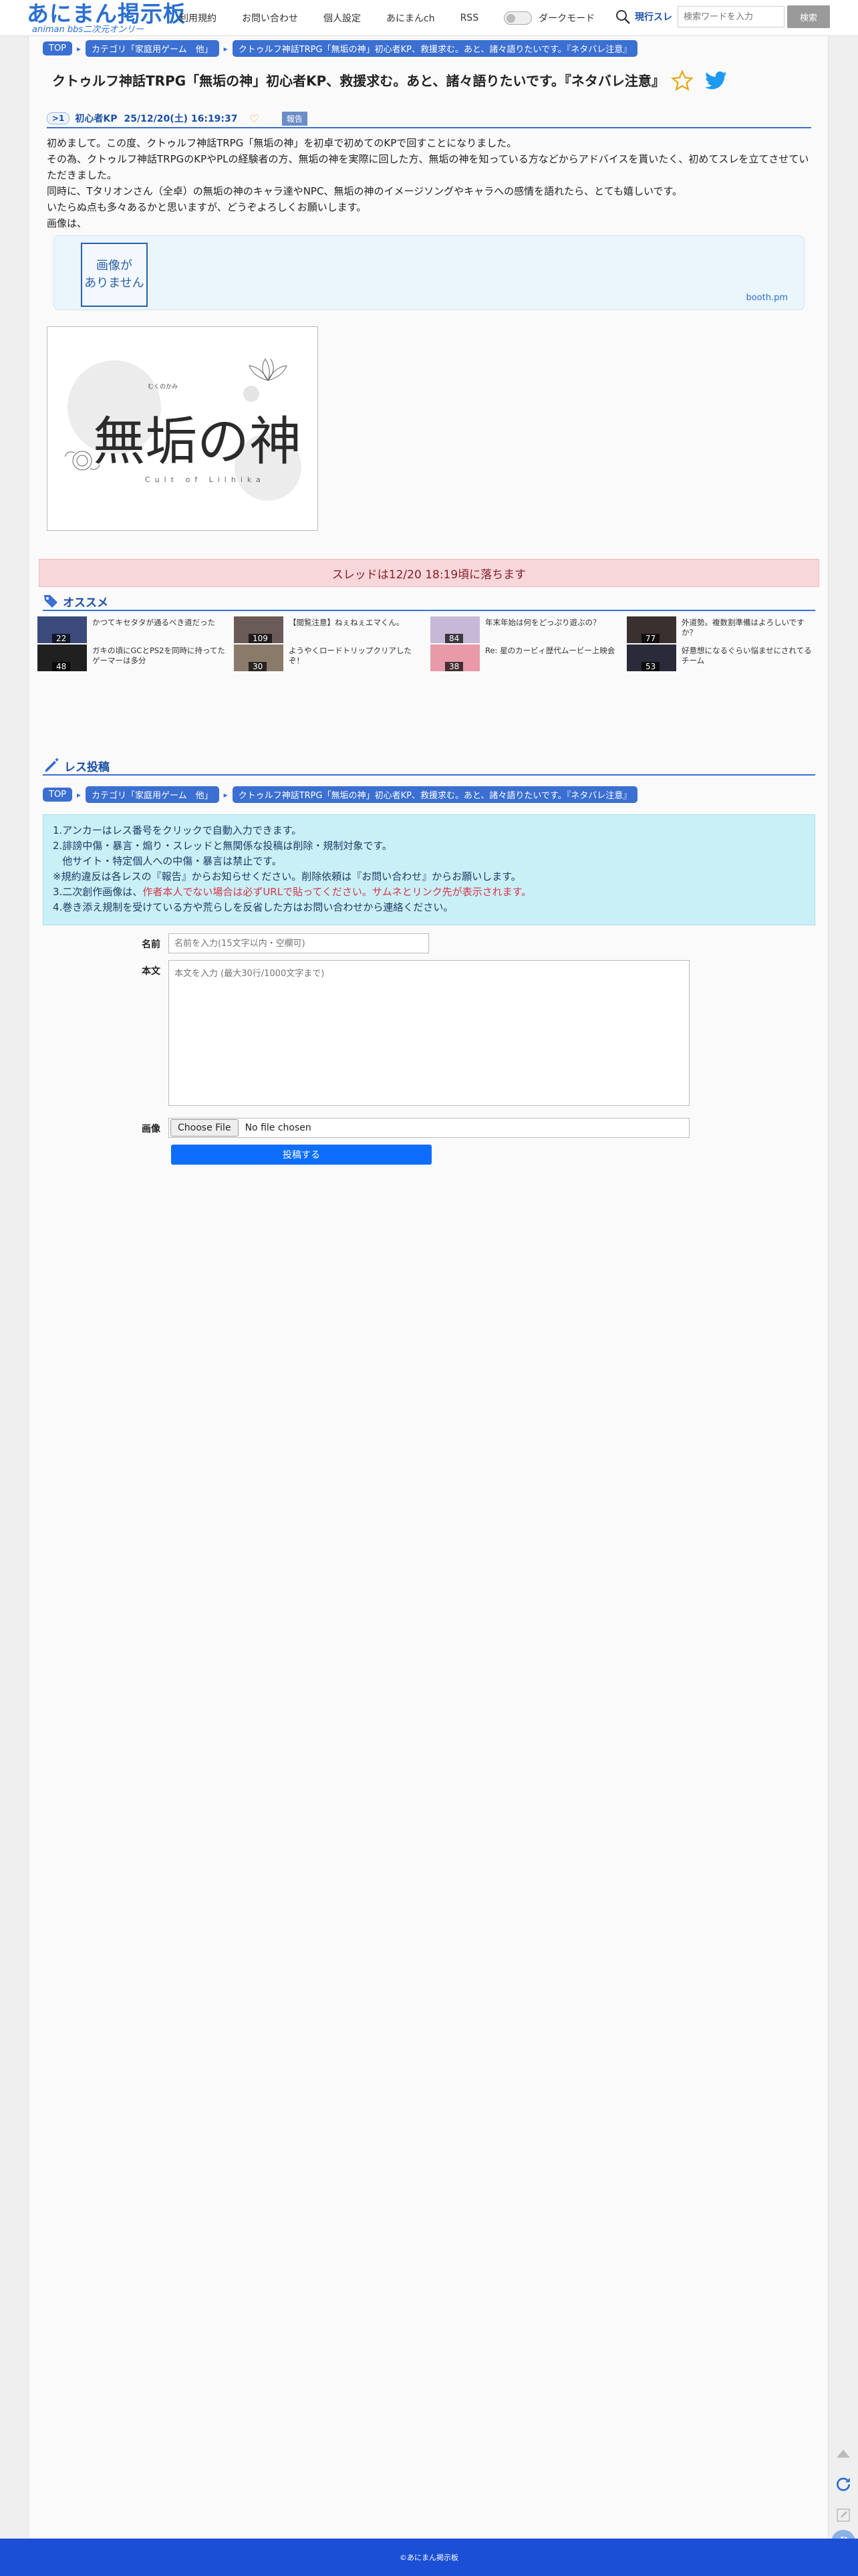 The image size is (858, 2576). I want to click on image-ruby: むくのかみ, so click(163, 386).